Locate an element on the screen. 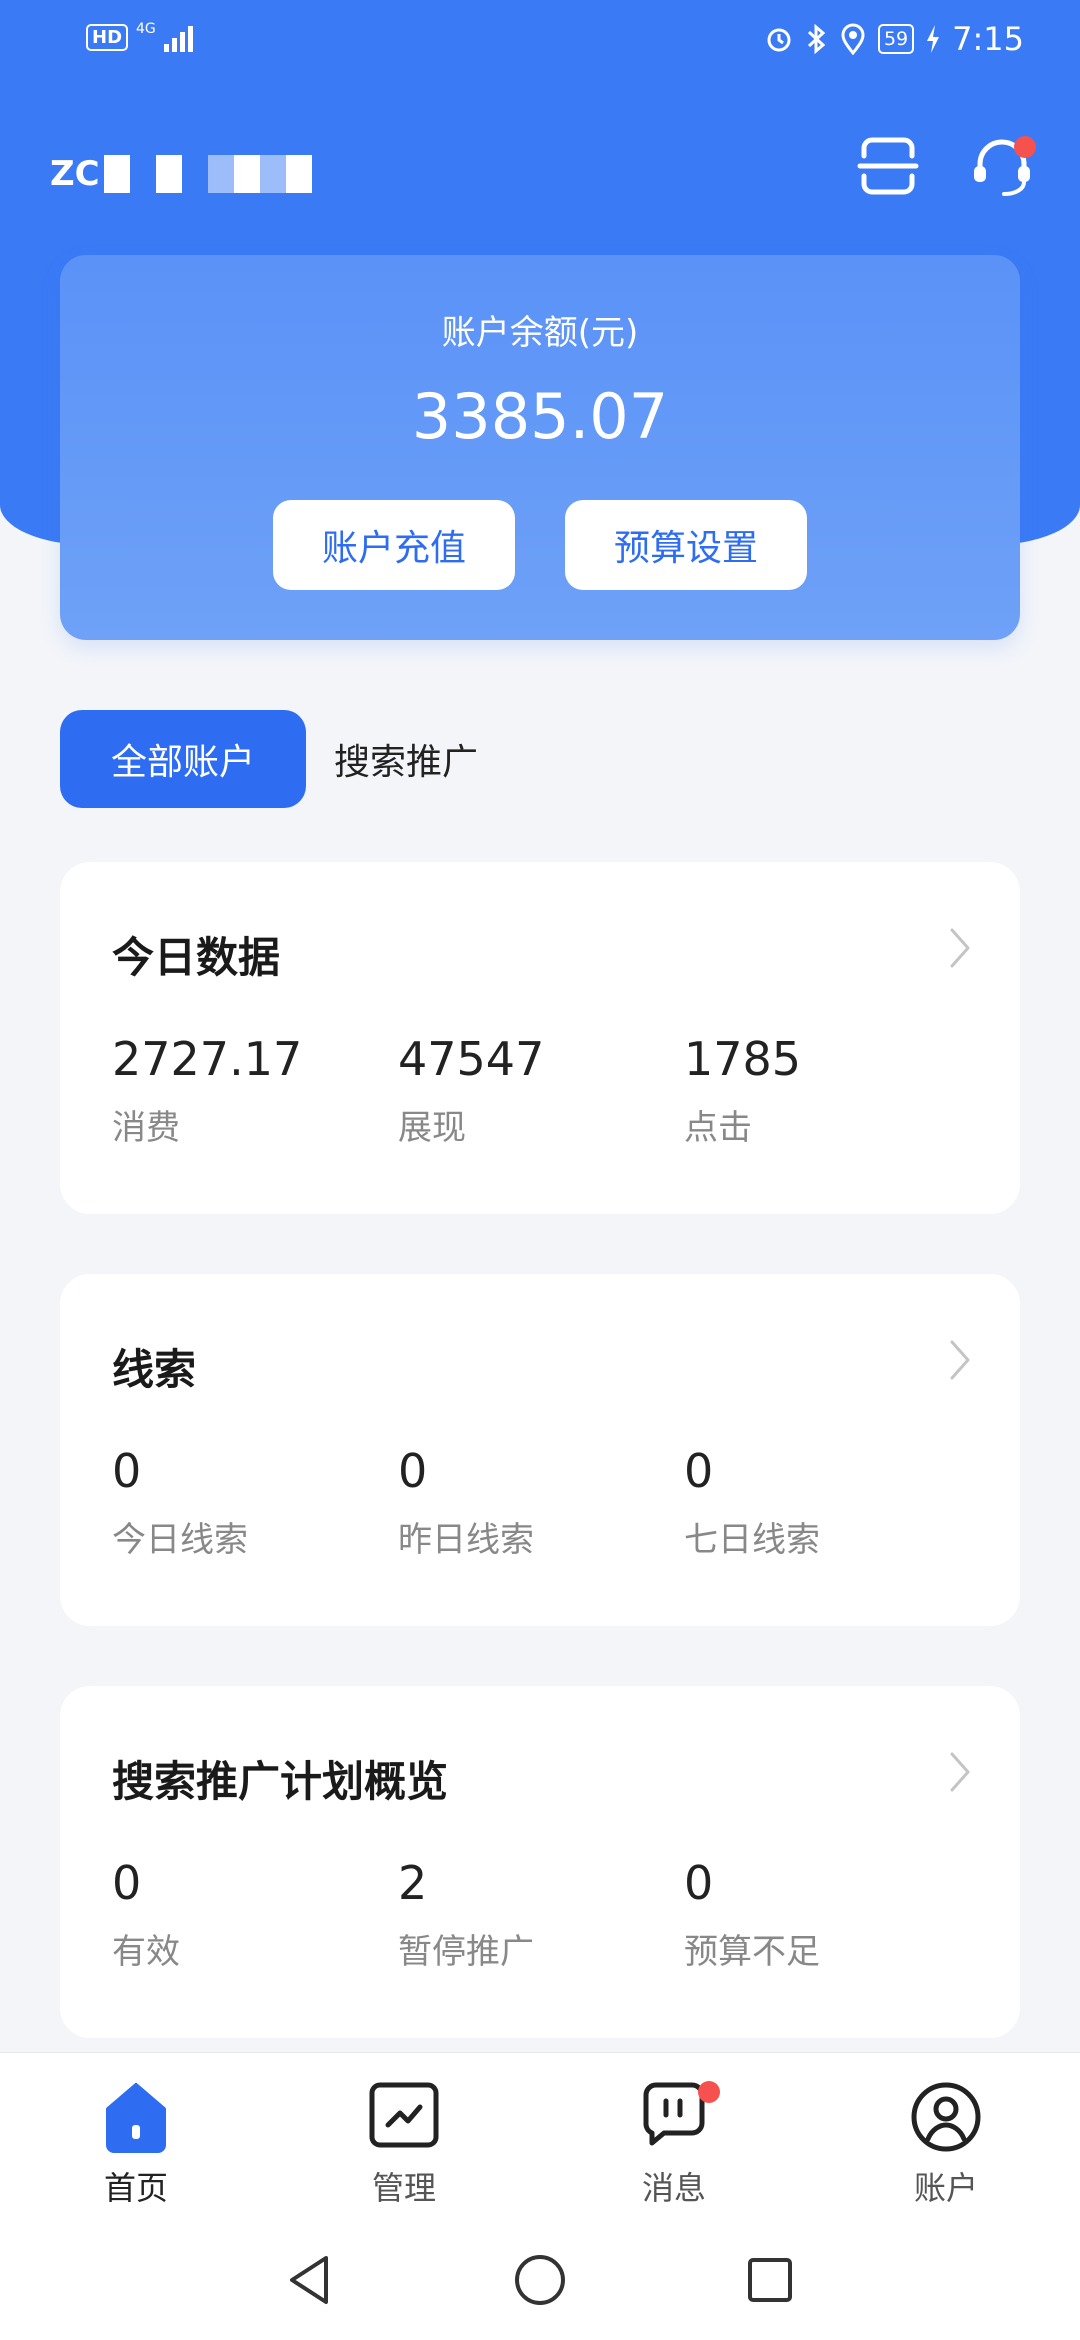  tabbar-label: 账户 is located at coordinates (945, 2188).